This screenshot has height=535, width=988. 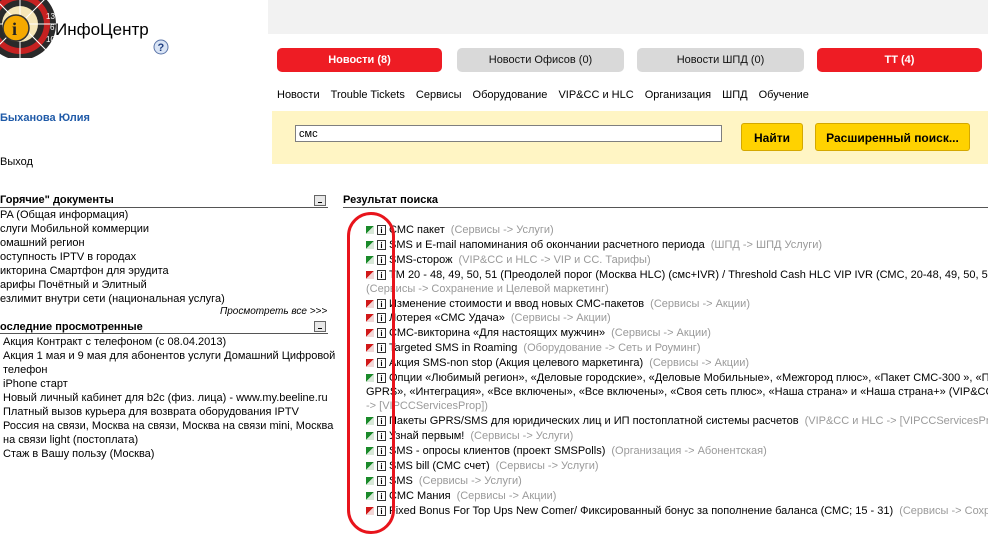 I want to click on menu-item-vipcc: VIP&CC и HLC, so click(x=595, y=95).